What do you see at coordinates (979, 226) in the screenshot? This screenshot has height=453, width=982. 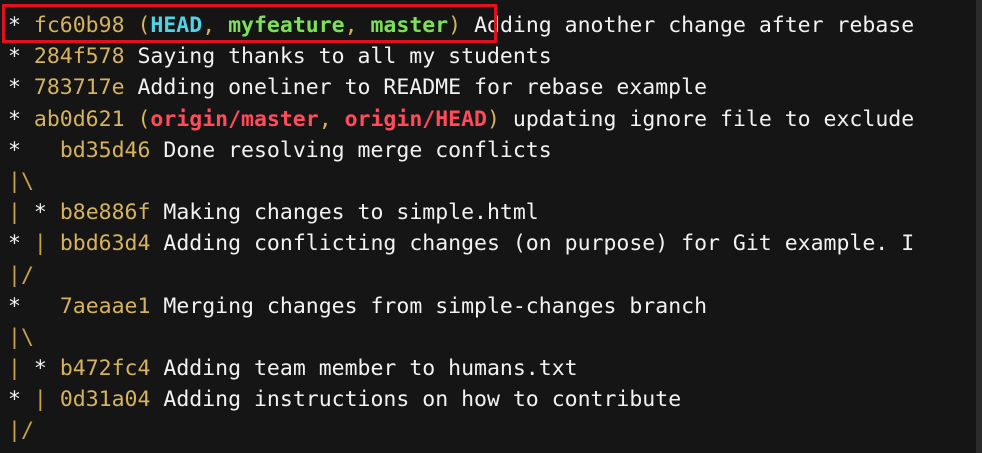 I see `window-edge` at bounding box center [979, 226].